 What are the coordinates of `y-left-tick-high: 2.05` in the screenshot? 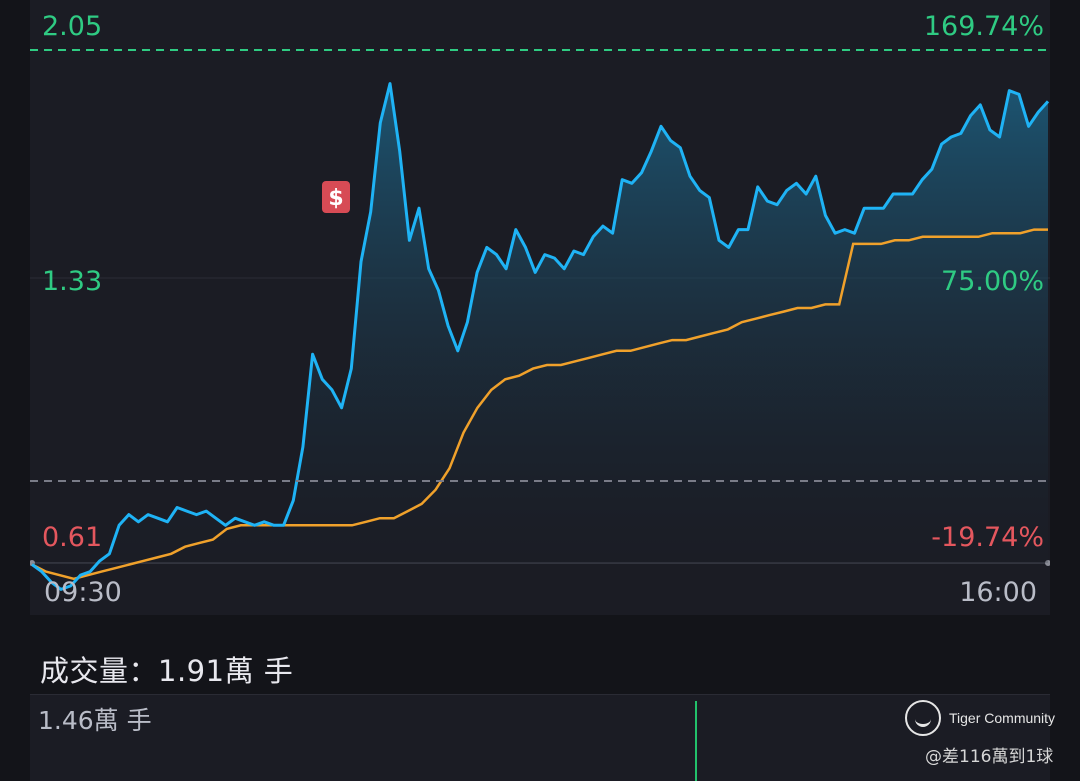 It's located at (72, 26).